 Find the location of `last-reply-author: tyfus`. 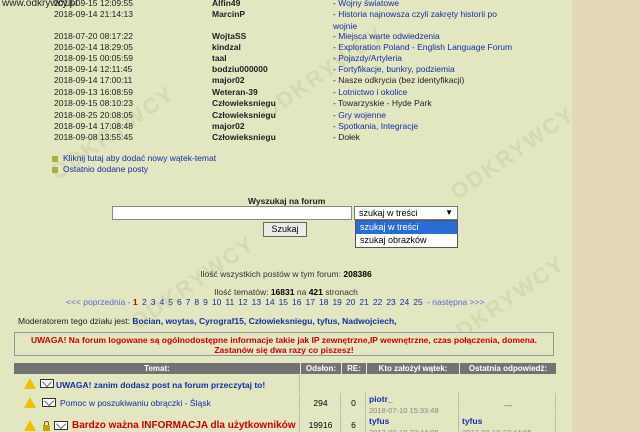

last-reply-author: tyfus is located at coordinates (508, 421).